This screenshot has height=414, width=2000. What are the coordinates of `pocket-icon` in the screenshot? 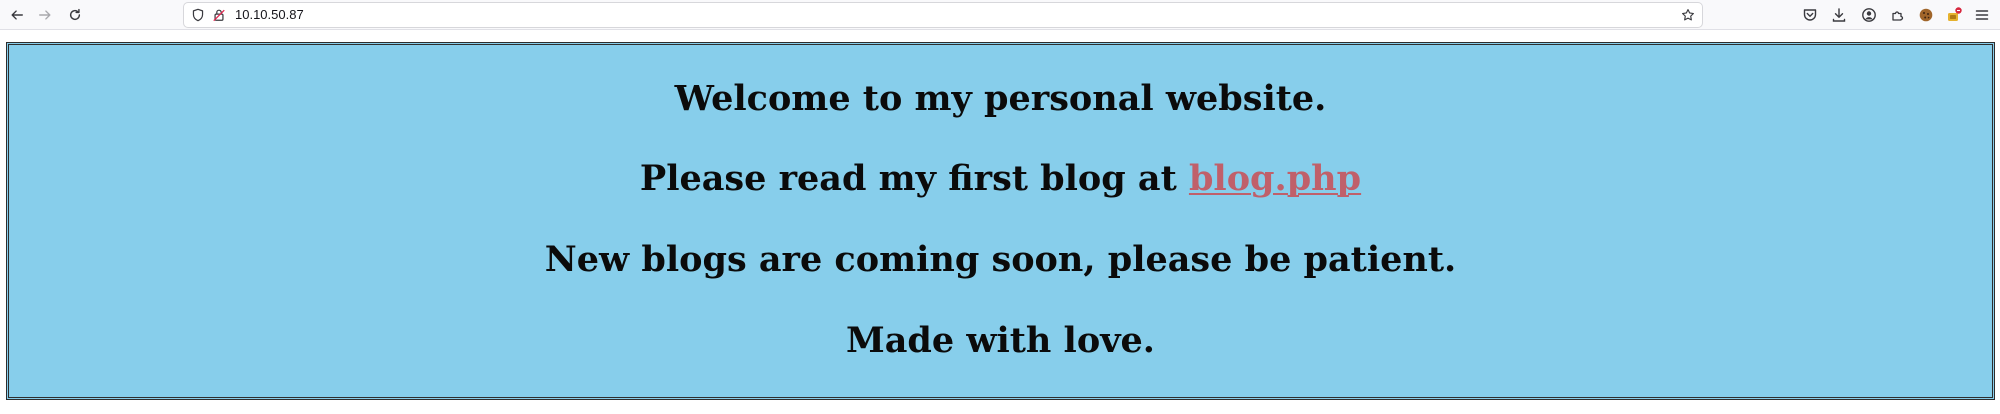 It's located at (1810, 15).